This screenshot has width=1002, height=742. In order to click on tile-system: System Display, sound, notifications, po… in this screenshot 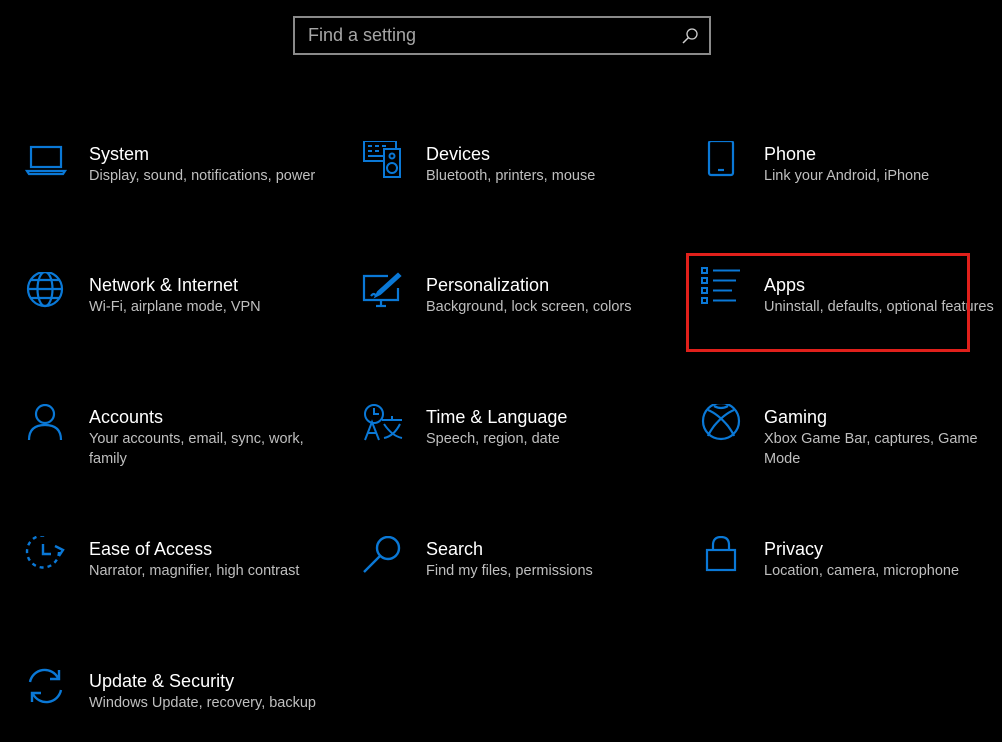, I will do `click(175, 186)`.